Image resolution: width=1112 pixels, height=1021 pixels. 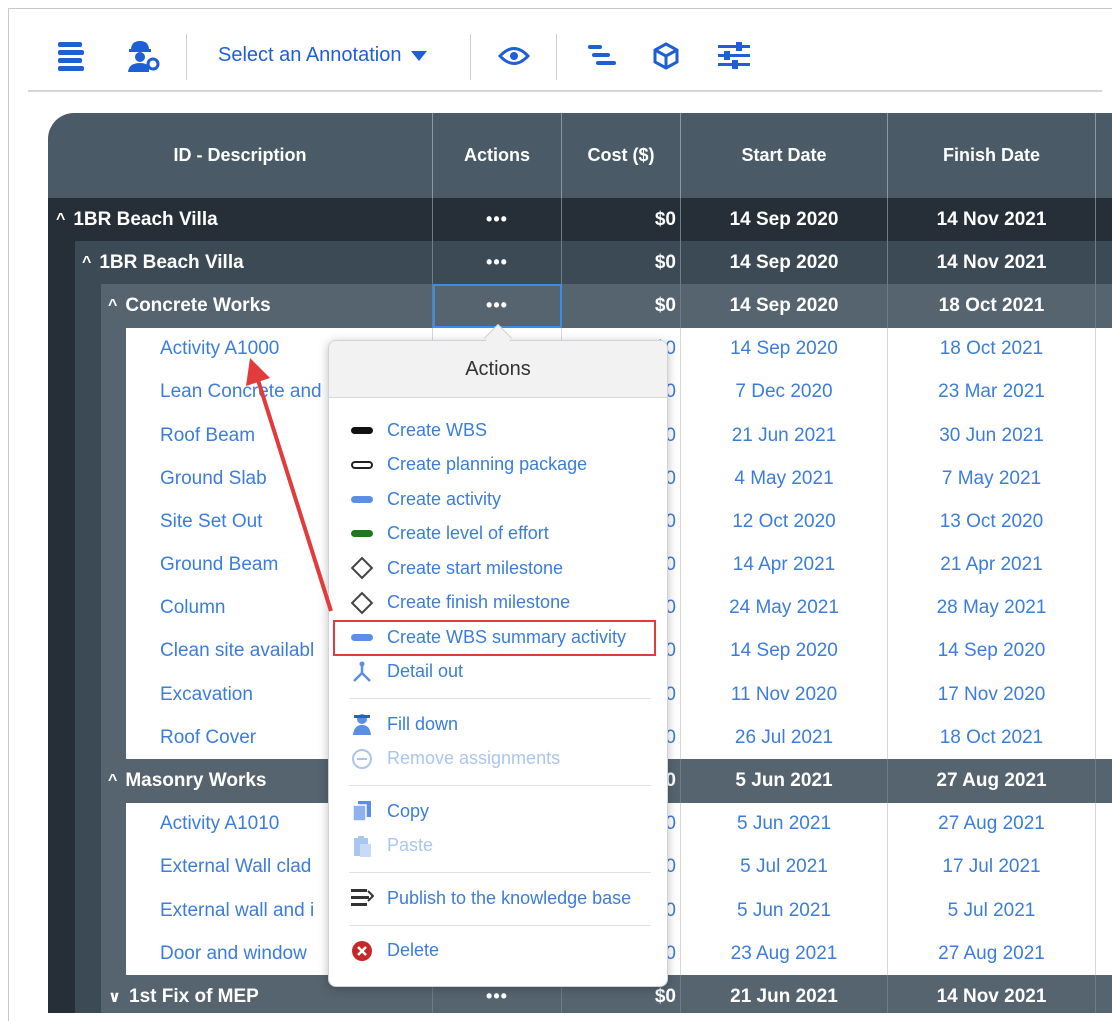 What do you see at coordinates (208, 435) in the screenshot?
I see `row-name: Roof Beam` at bounding box center [208, 435].